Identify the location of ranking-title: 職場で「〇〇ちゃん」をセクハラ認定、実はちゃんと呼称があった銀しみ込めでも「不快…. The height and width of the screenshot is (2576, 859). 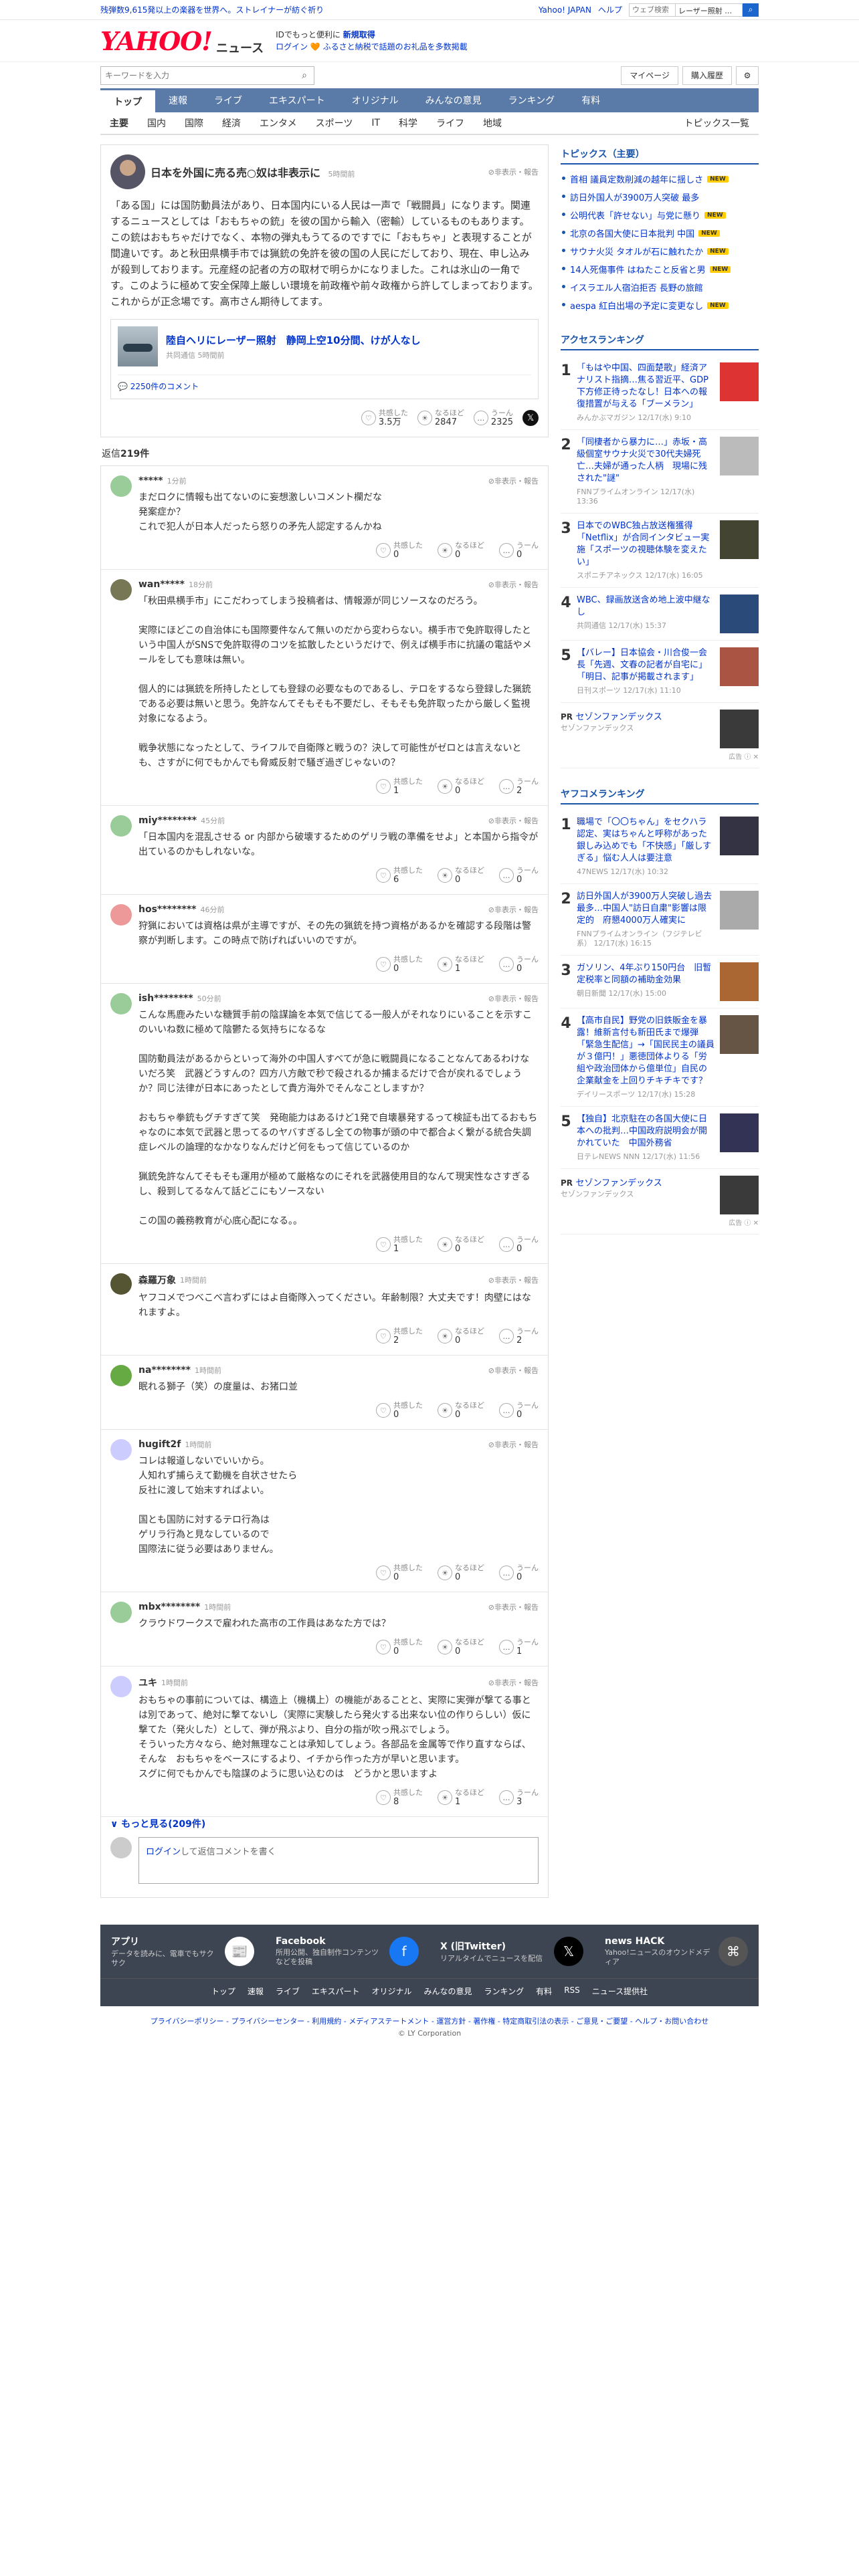
(645, 841).